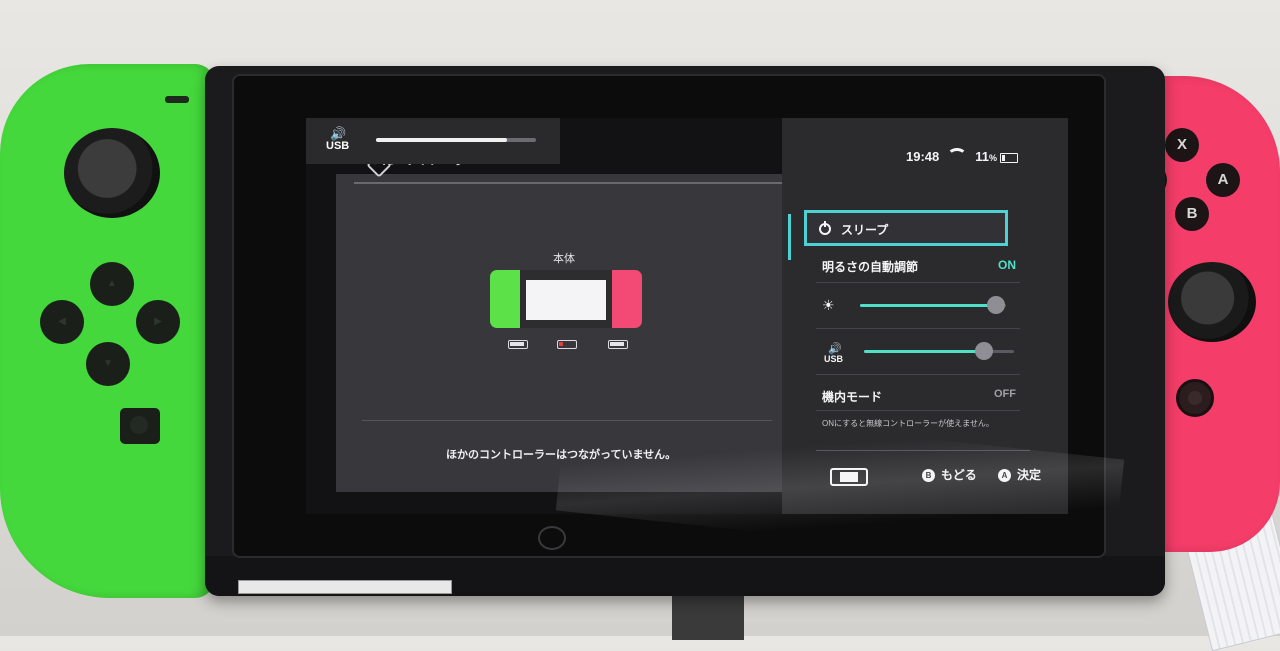 This screenshot has width=1280, height=651. I want to click on power-icon, so click(825, 228).